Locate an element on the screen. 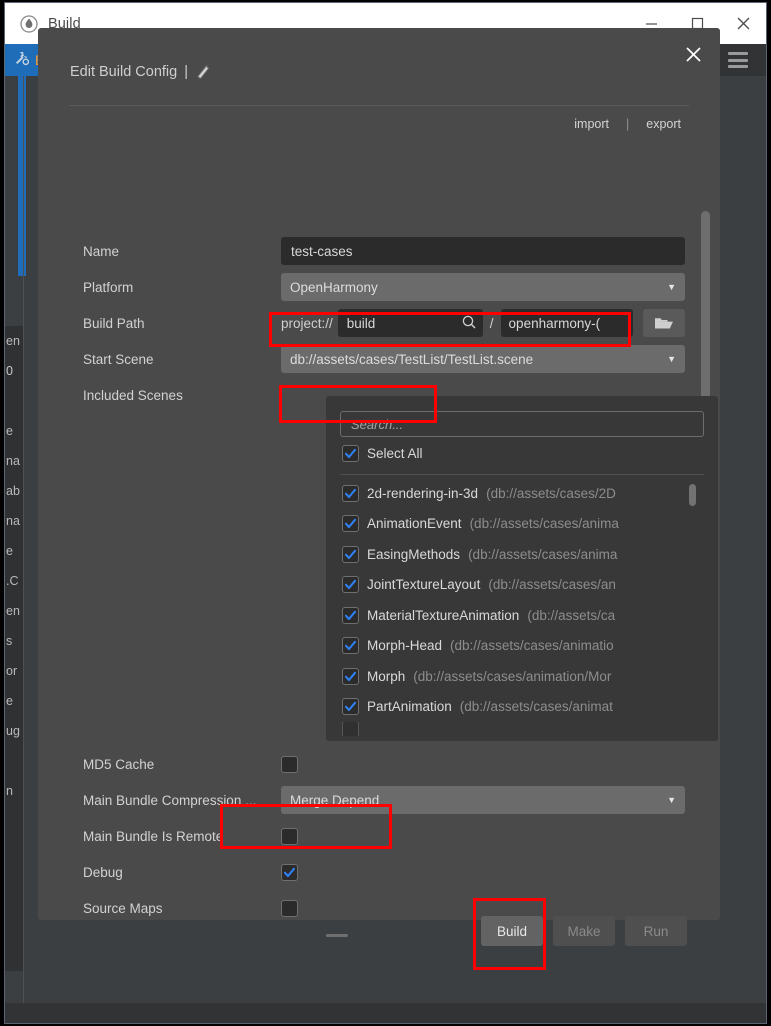 The image size is (771, 1026). scene-list-scrollbar-thumb is located at coordinates (692, 495).